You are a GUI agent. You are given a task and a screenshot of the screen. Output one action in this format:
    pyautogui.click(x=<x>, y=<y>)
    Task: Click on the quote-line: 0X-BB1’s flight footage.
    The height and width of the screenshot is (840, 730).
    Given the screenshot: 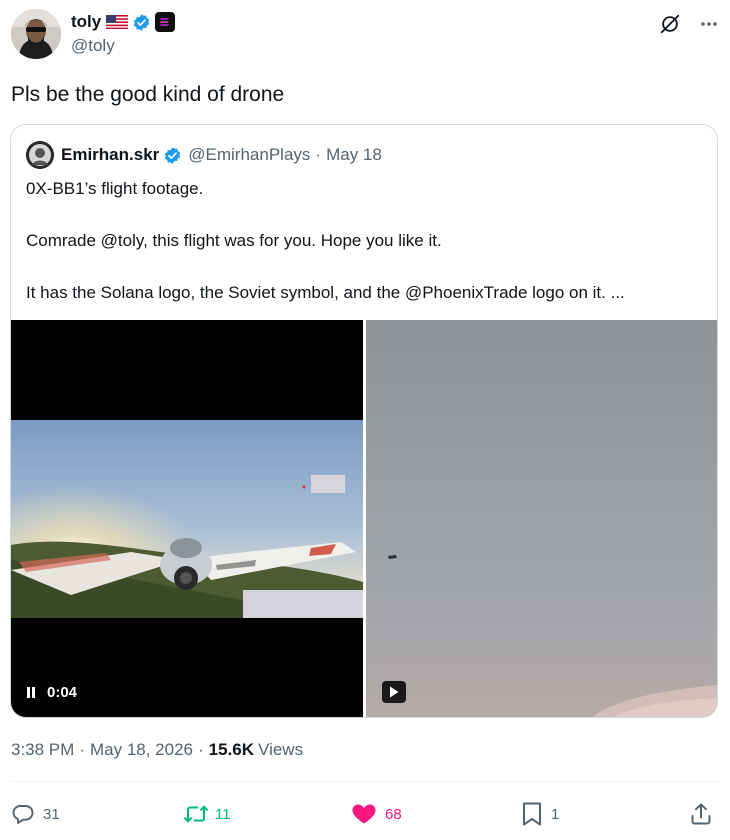 What is the action you would take?
    pyautogui.click(x=115, y=188)
    